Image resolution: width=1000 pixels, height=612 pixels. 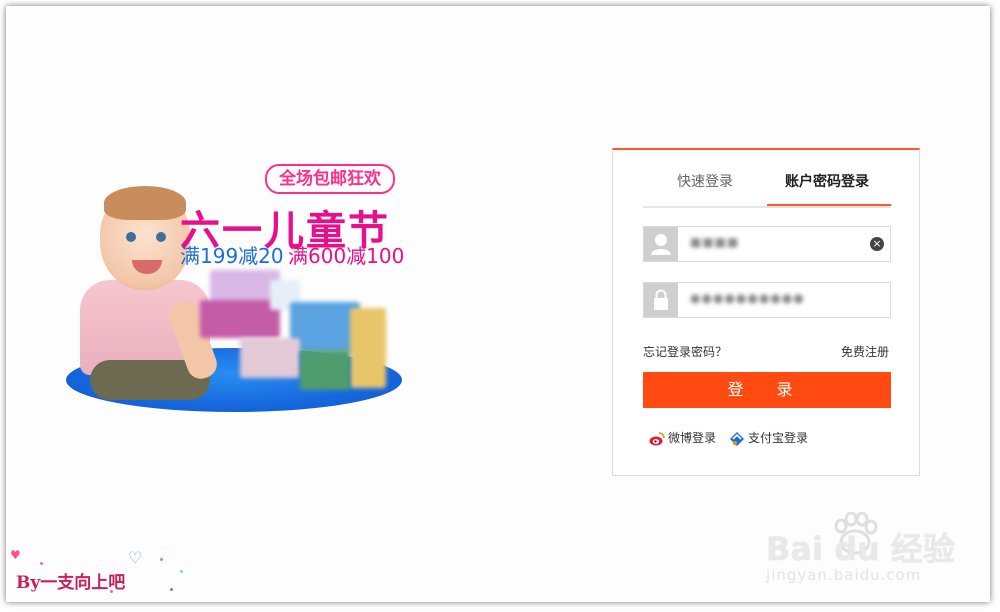 I want to click on user-icon, so click(x=661, y=244).